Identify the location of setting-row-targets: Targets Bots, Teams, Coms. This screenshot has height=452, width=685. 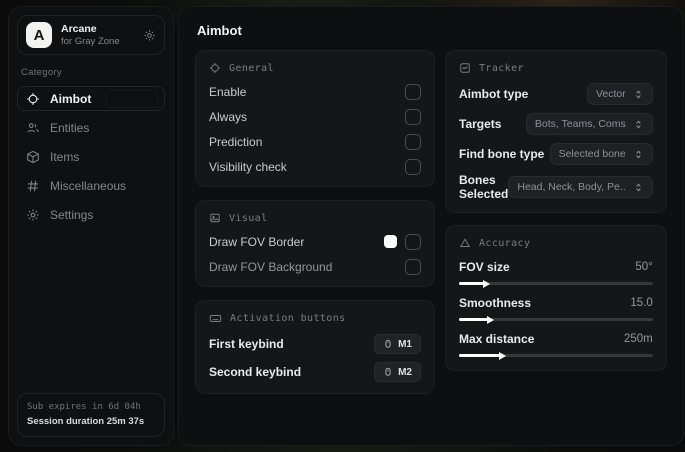
(556, 124).